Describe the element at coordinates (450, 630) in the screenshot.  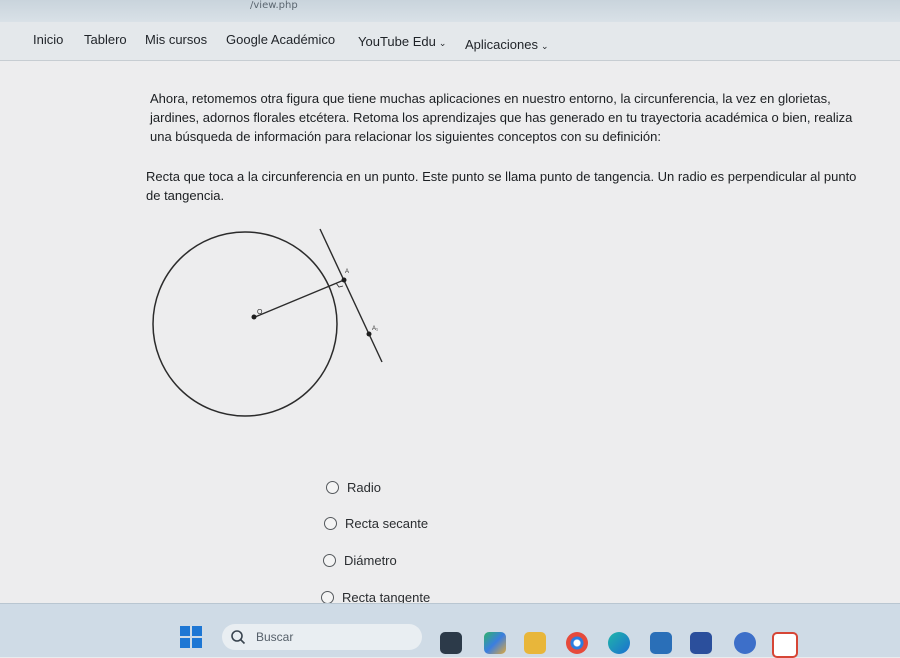
I see `taskbar: Buscar` at that location.